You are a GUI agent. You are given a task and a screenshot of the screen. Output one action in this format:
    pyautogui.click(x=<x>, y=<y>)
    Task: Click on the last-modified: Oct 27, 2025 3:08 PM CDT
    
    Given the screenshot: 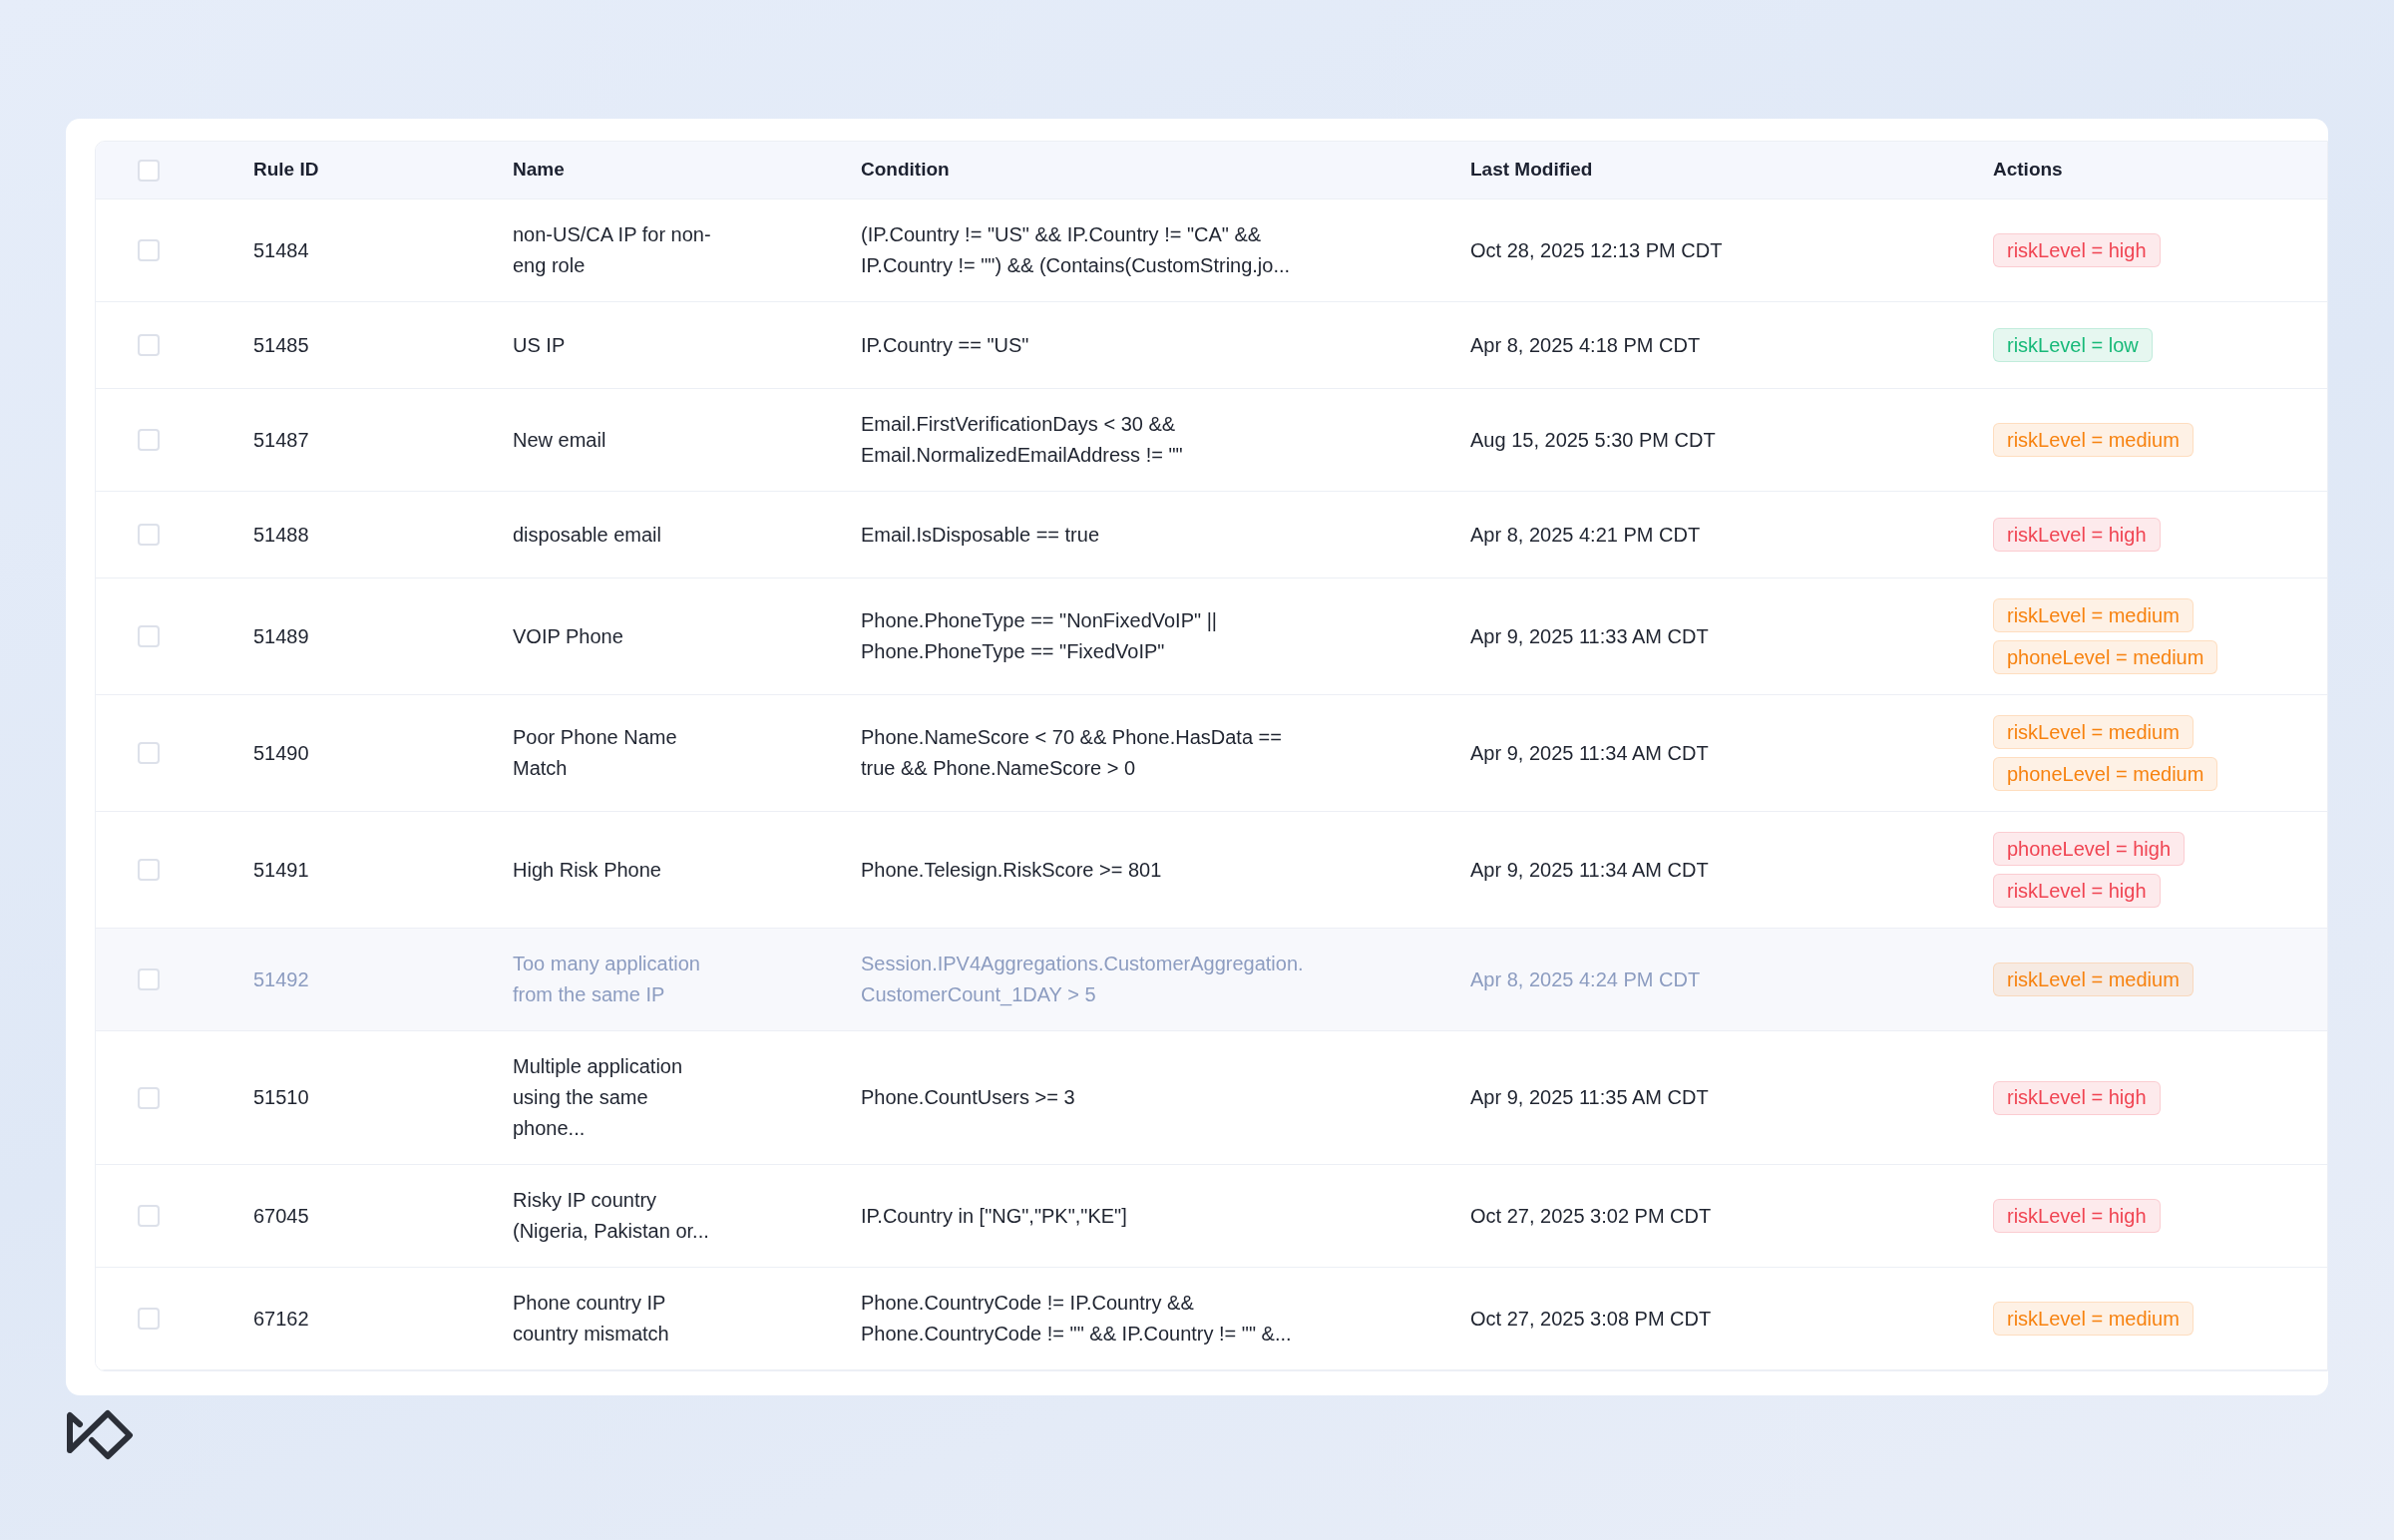 What is the action you would take?
    pyautogui.click(x=1591, y=1318)
    